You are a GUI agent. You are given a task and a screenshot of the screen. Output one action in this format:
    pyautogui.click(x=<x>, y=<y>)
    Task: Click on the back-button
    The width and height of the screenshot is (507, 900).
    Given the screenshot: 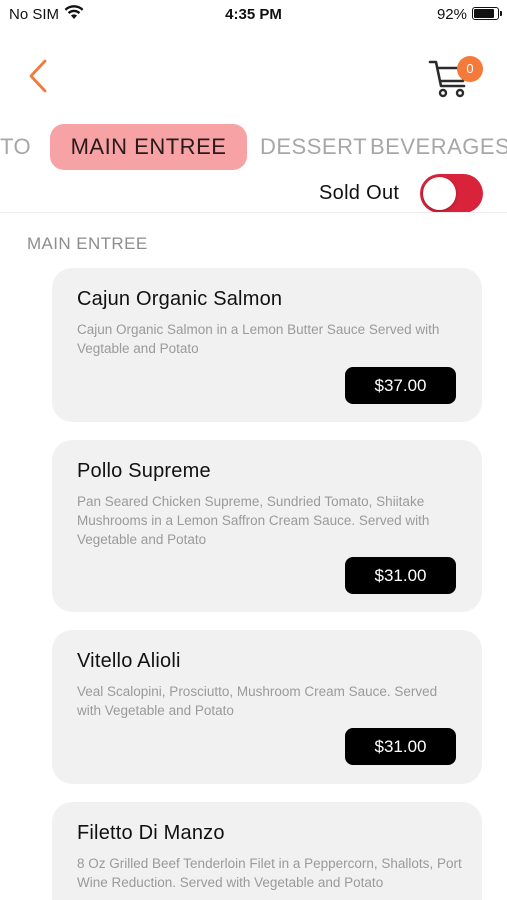 What is the action you would take?
    pyautogui.click(x=40, y=76)
    